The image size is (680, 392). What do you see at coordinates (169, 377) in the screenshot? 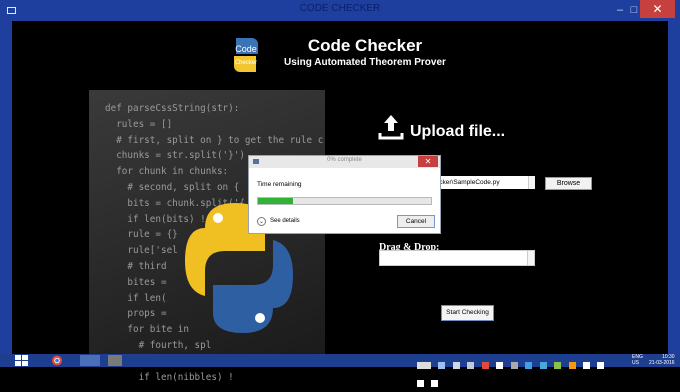
I see `code-line: if len(nibbles) !` at bounding box center [169, 377].